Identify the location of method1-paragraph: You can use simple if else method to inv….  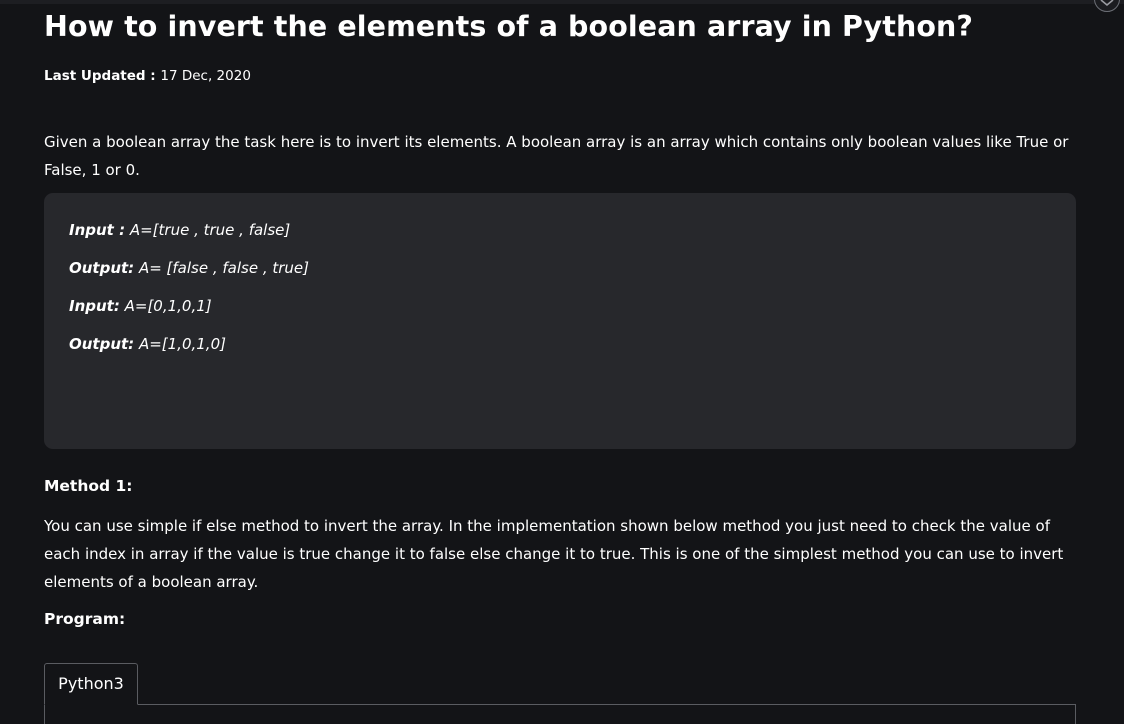
(554, 554).